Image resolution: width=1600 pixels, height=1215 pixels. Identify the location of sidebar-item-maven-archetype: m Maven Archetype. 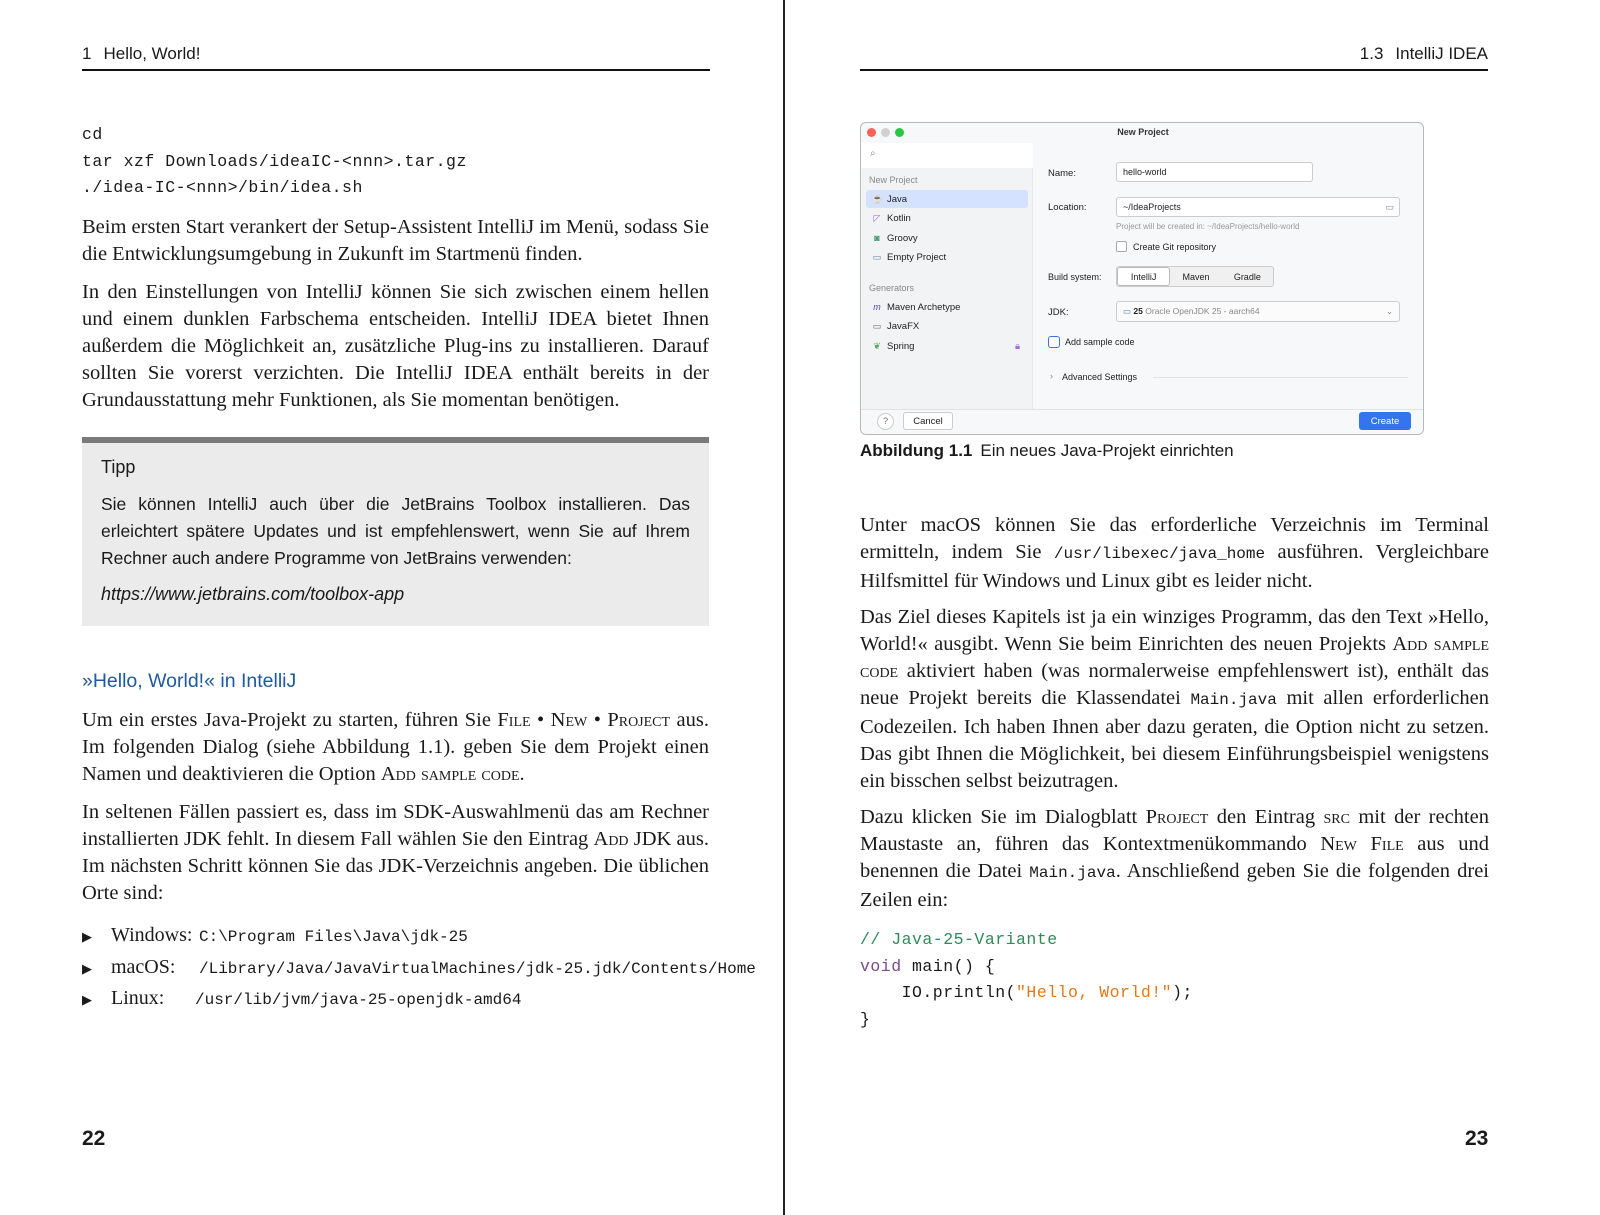
(947, 307).